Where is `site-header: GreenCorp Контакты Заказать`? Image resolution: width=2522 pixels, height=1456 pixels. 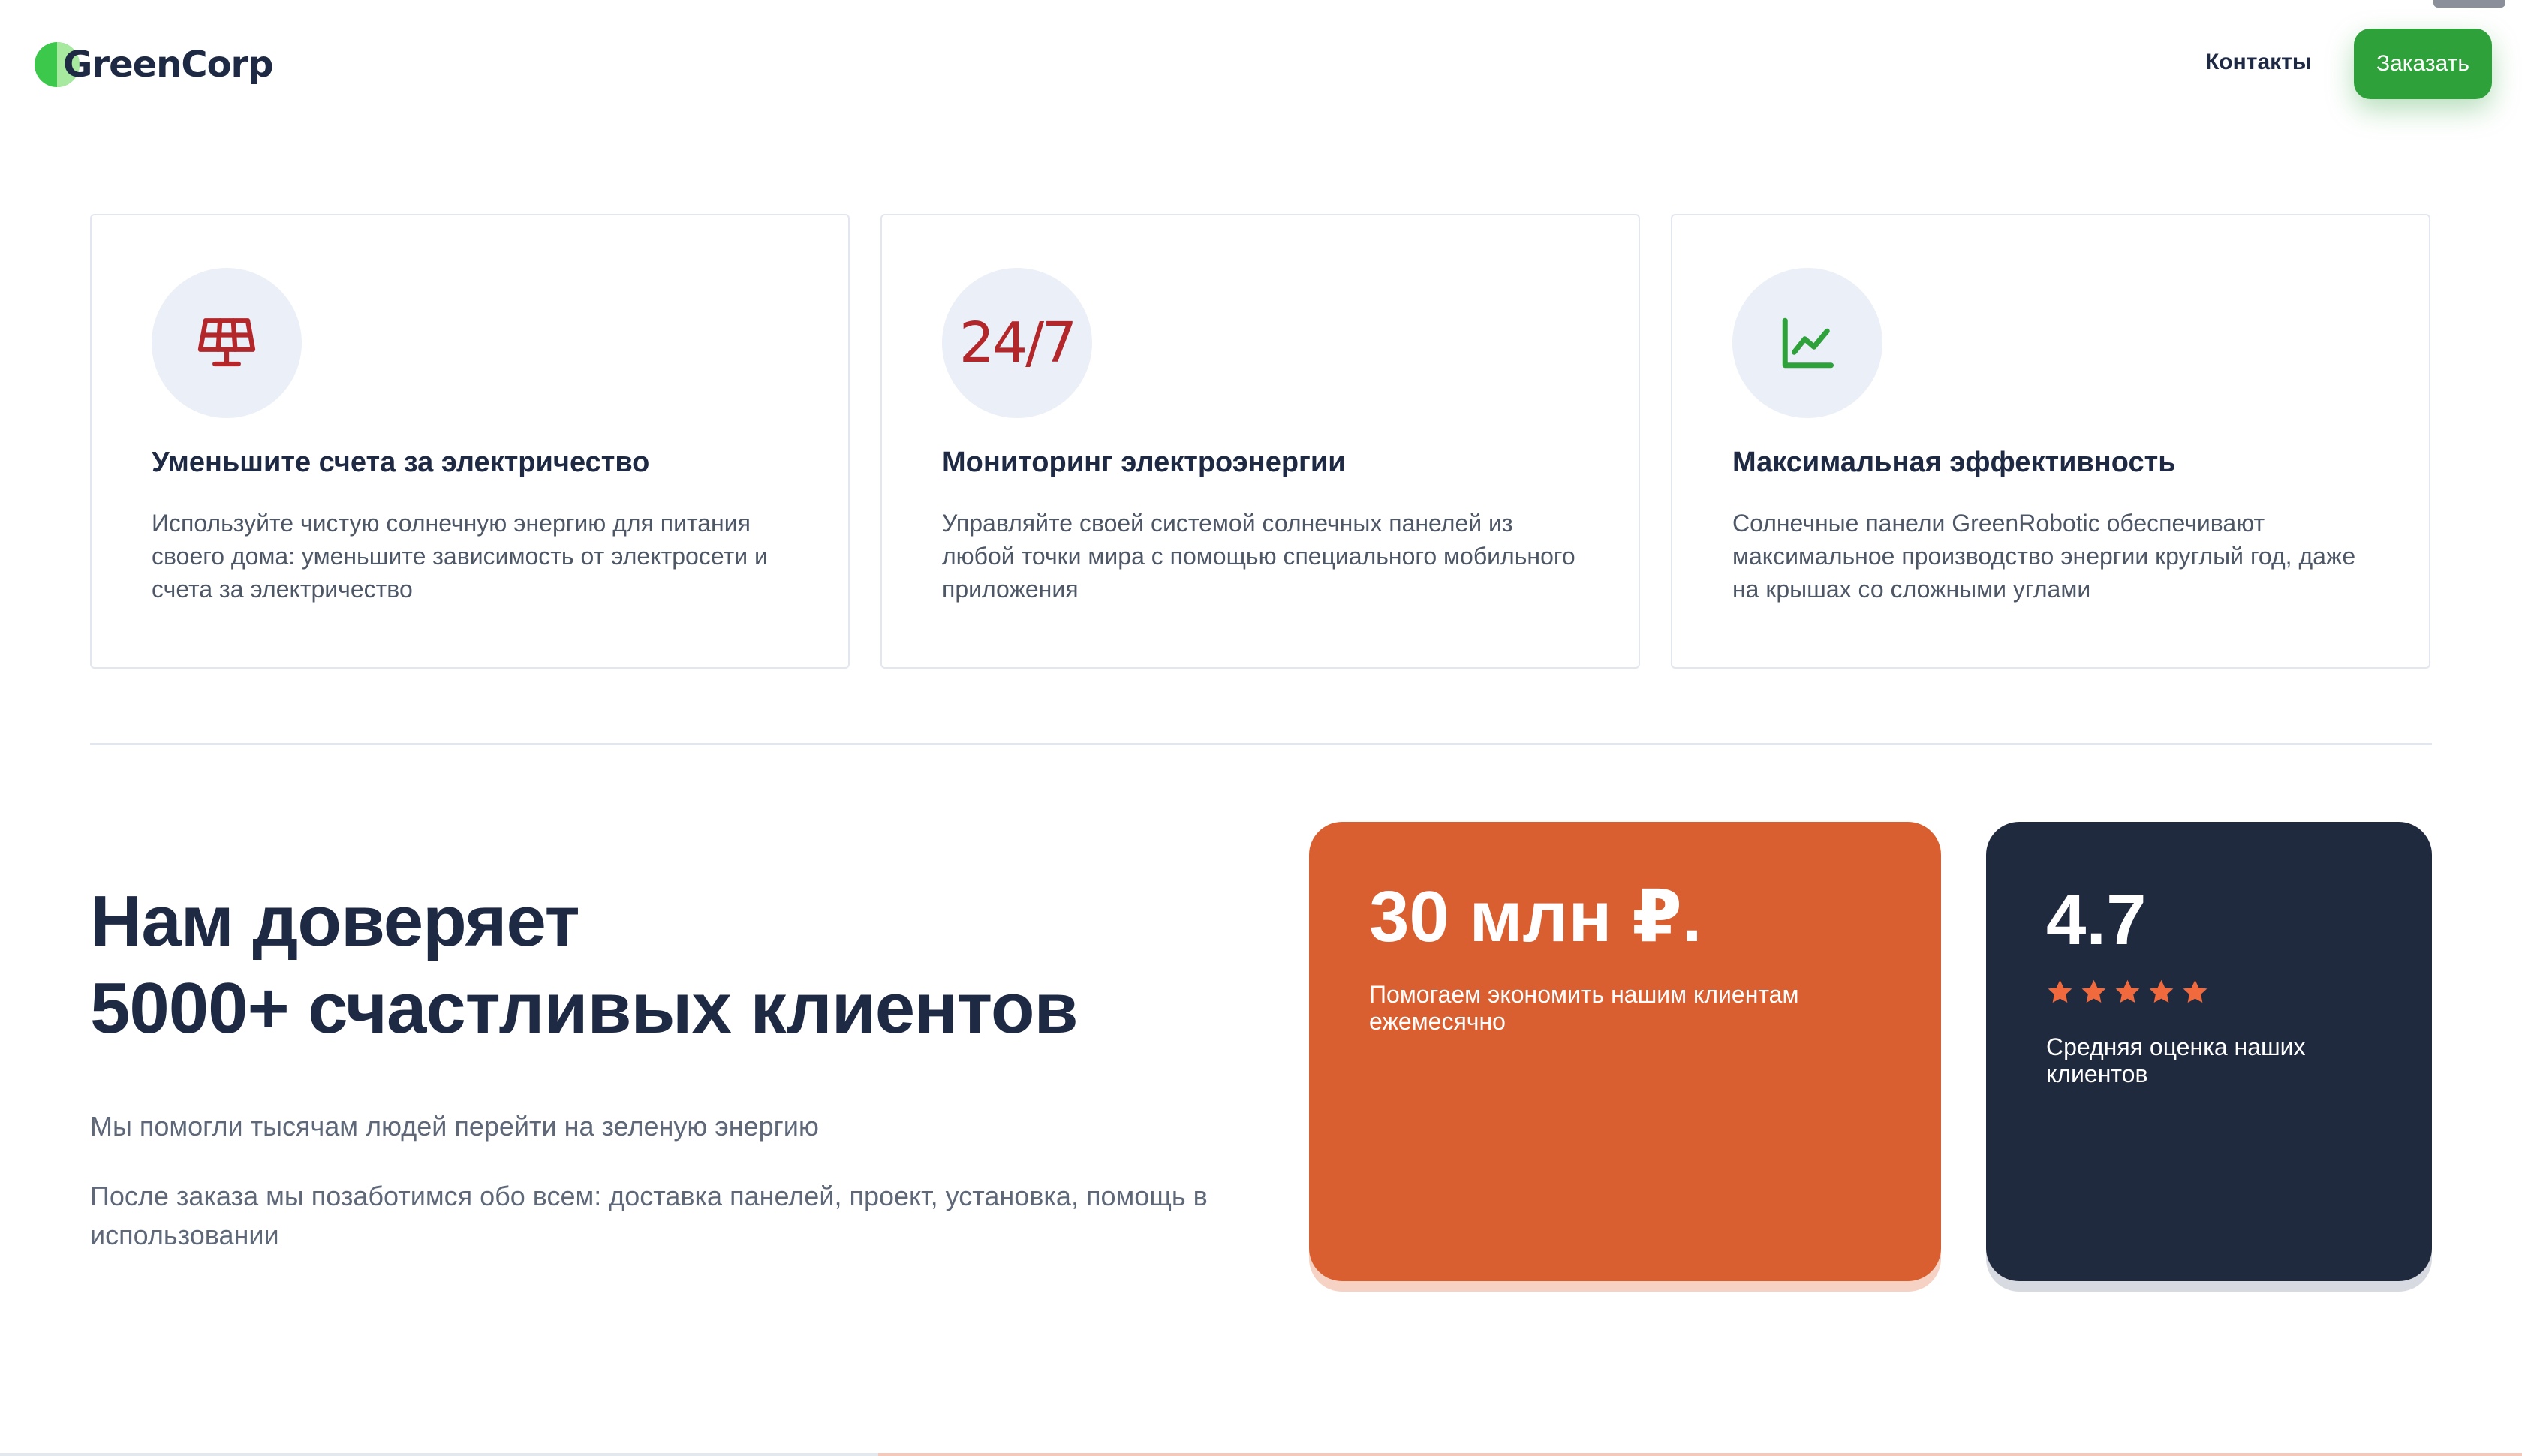 site-header: GreenCorp Контакты Заказать is located at coordinates (1261, 64).